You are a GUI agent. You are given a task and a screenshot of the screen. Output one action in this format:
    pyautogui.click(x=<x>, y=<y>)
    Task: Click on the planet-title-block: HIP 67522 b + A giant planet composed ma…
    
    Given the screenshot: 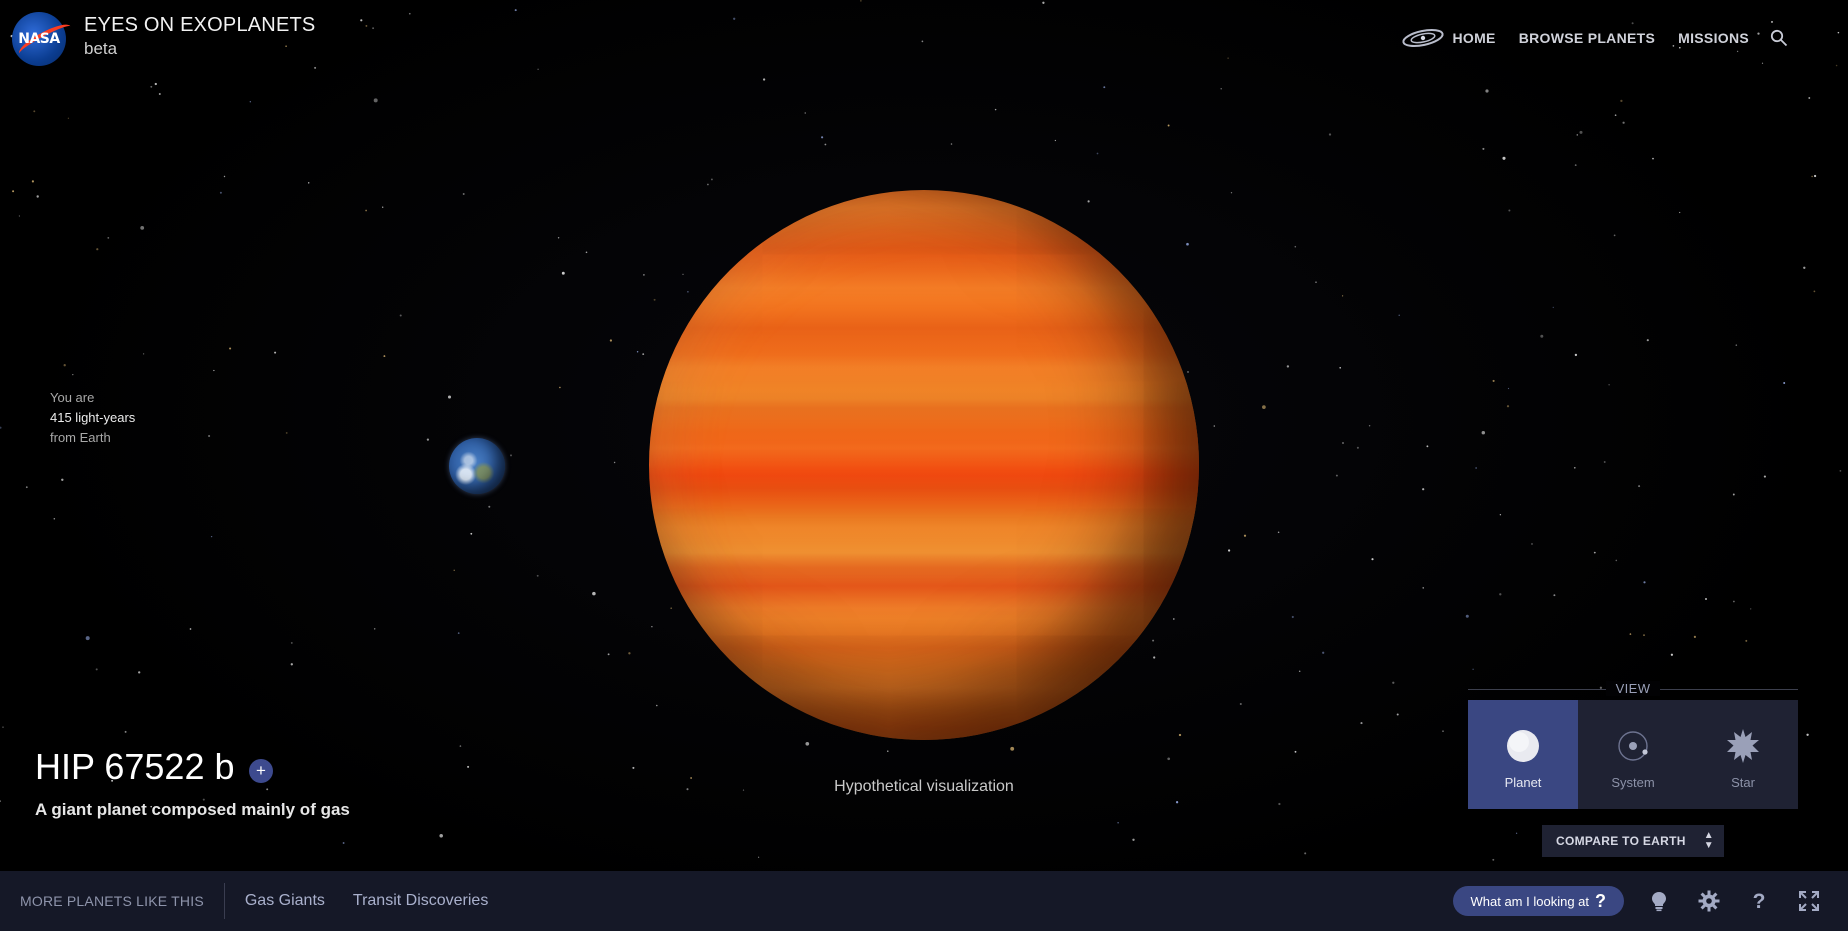 What is the action you would take?
    pyautogui.click(x=192, y=783)
    